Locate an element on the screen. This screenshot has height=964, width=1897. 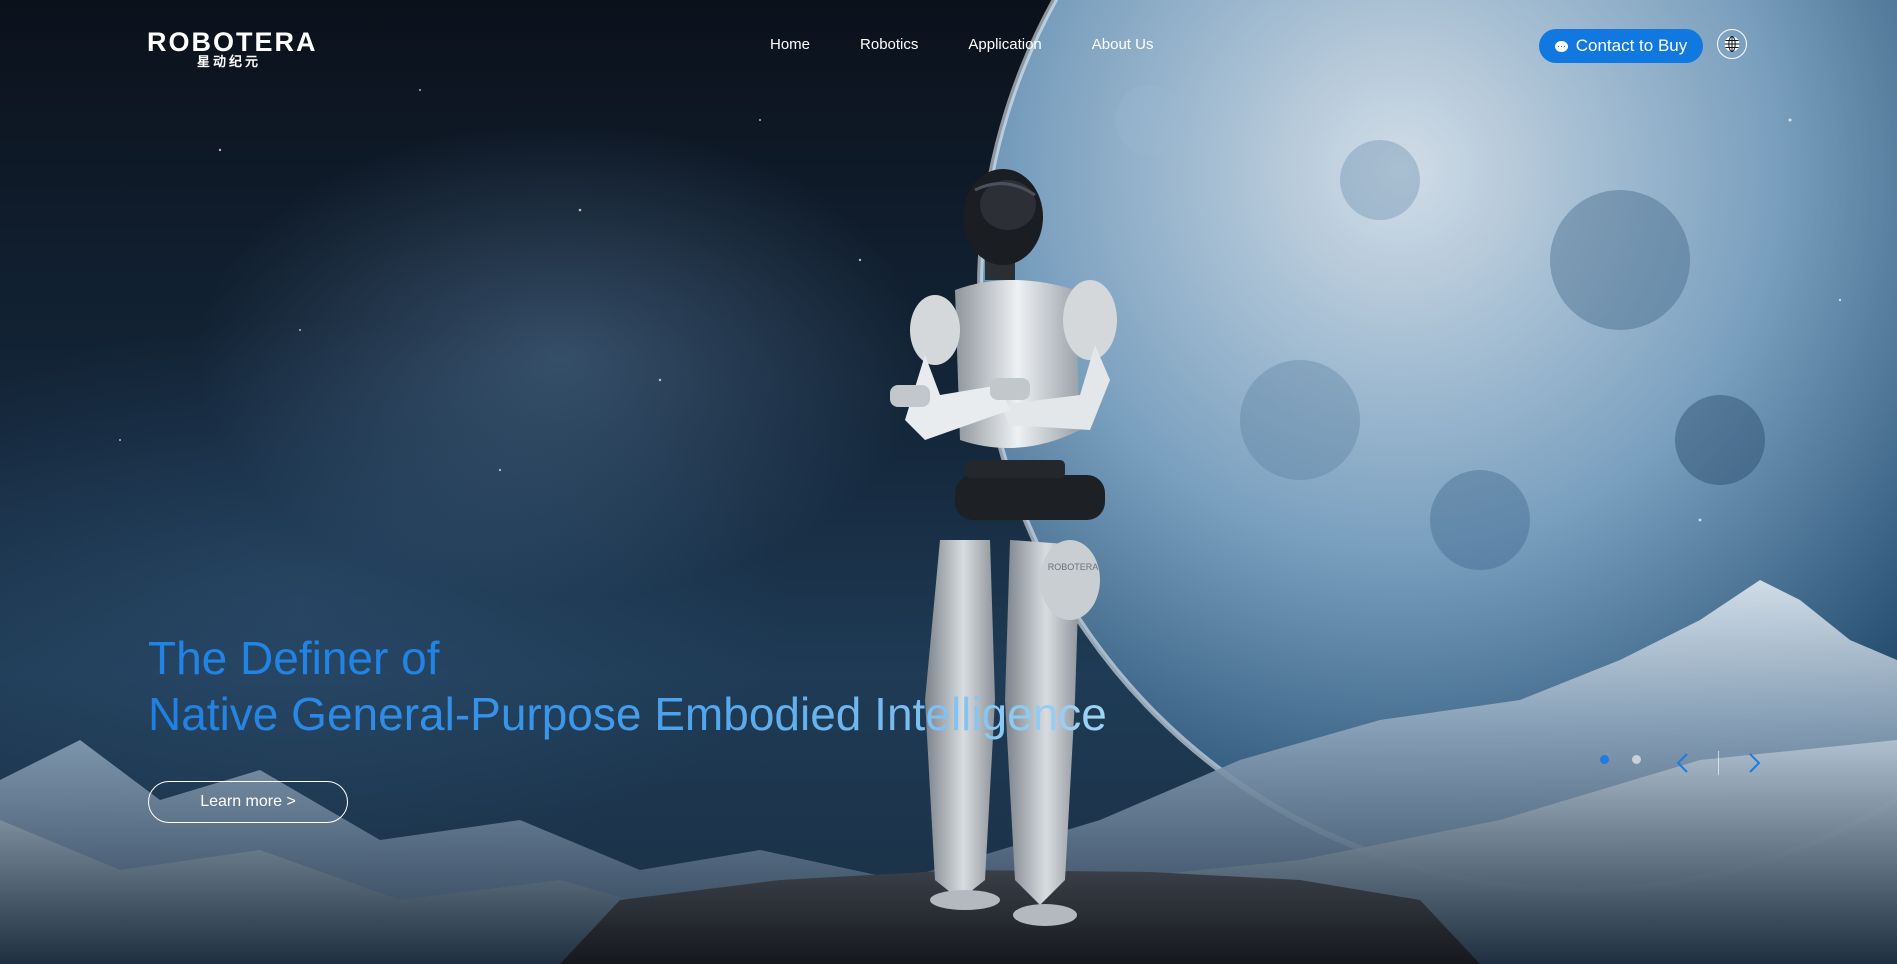
chevron-right-icon is located at coordinates (1755, 763).